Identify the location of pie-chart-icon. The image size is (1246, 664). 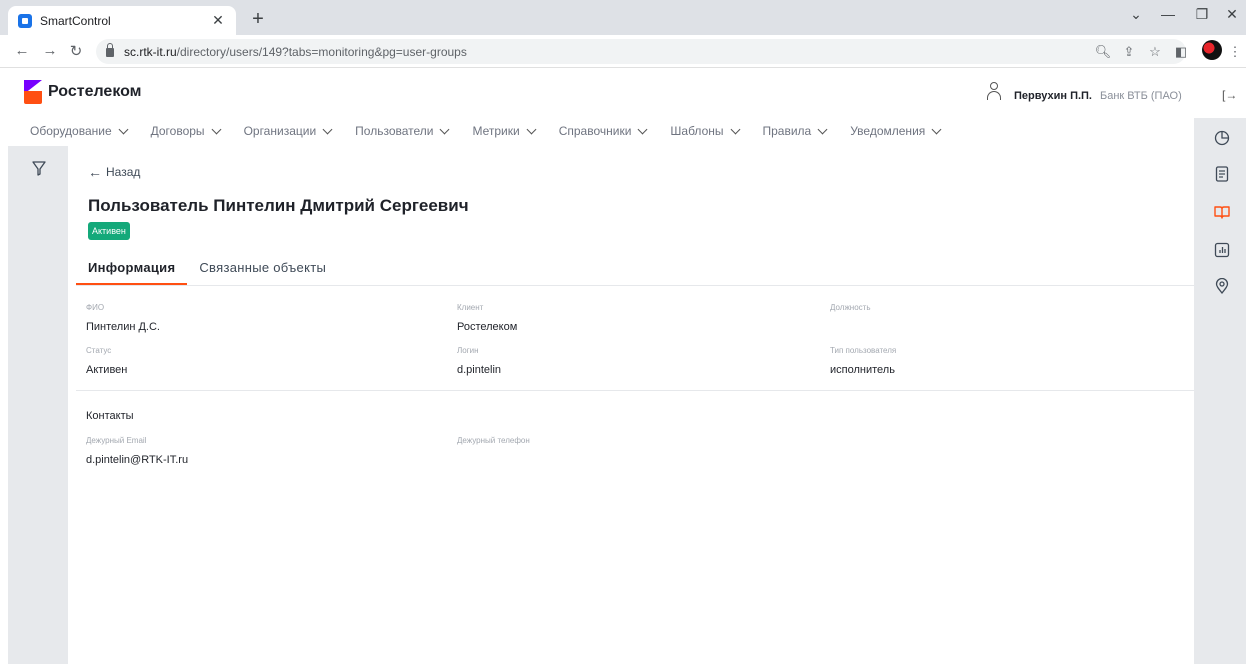
(1222, 138).